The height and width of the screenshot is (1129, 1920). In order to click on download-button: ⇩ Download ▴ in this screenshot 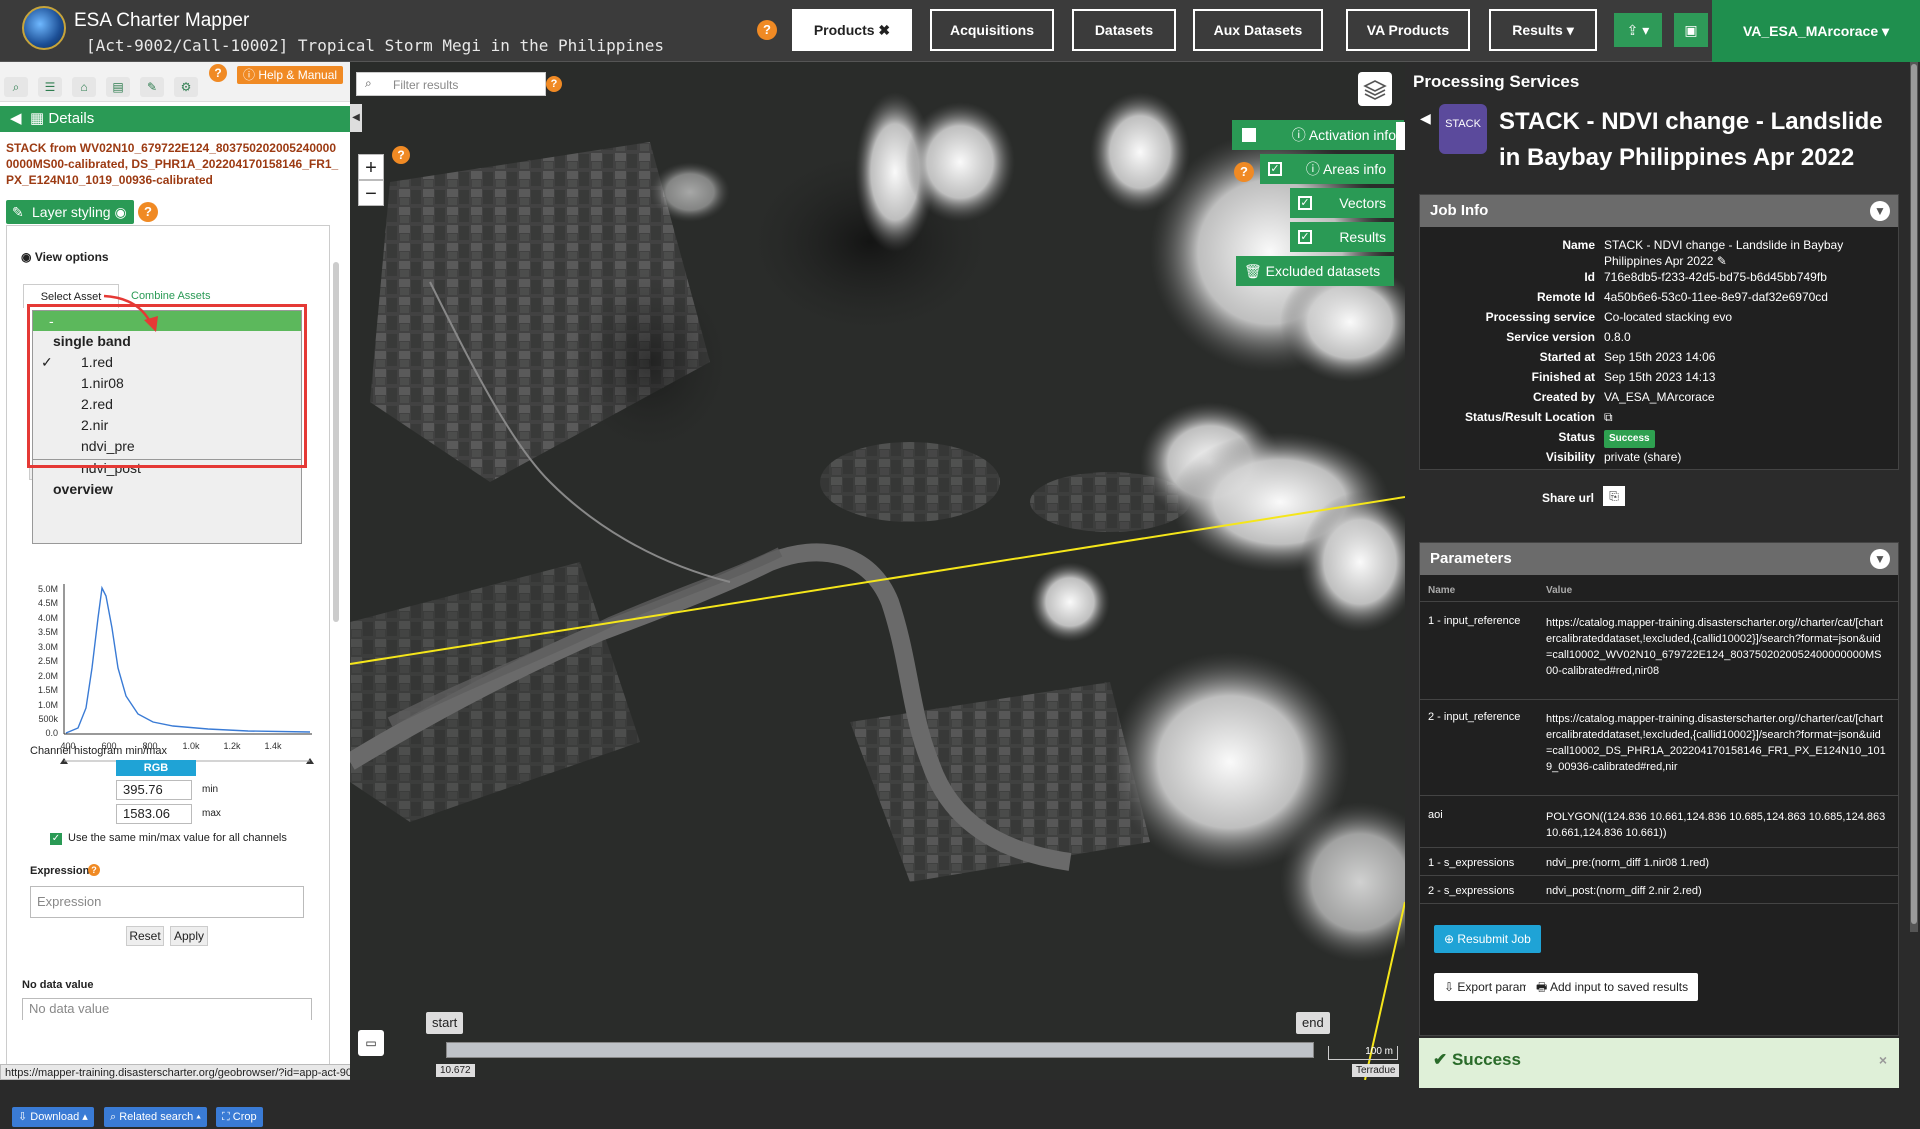, I will do `click(53, 1117)`.